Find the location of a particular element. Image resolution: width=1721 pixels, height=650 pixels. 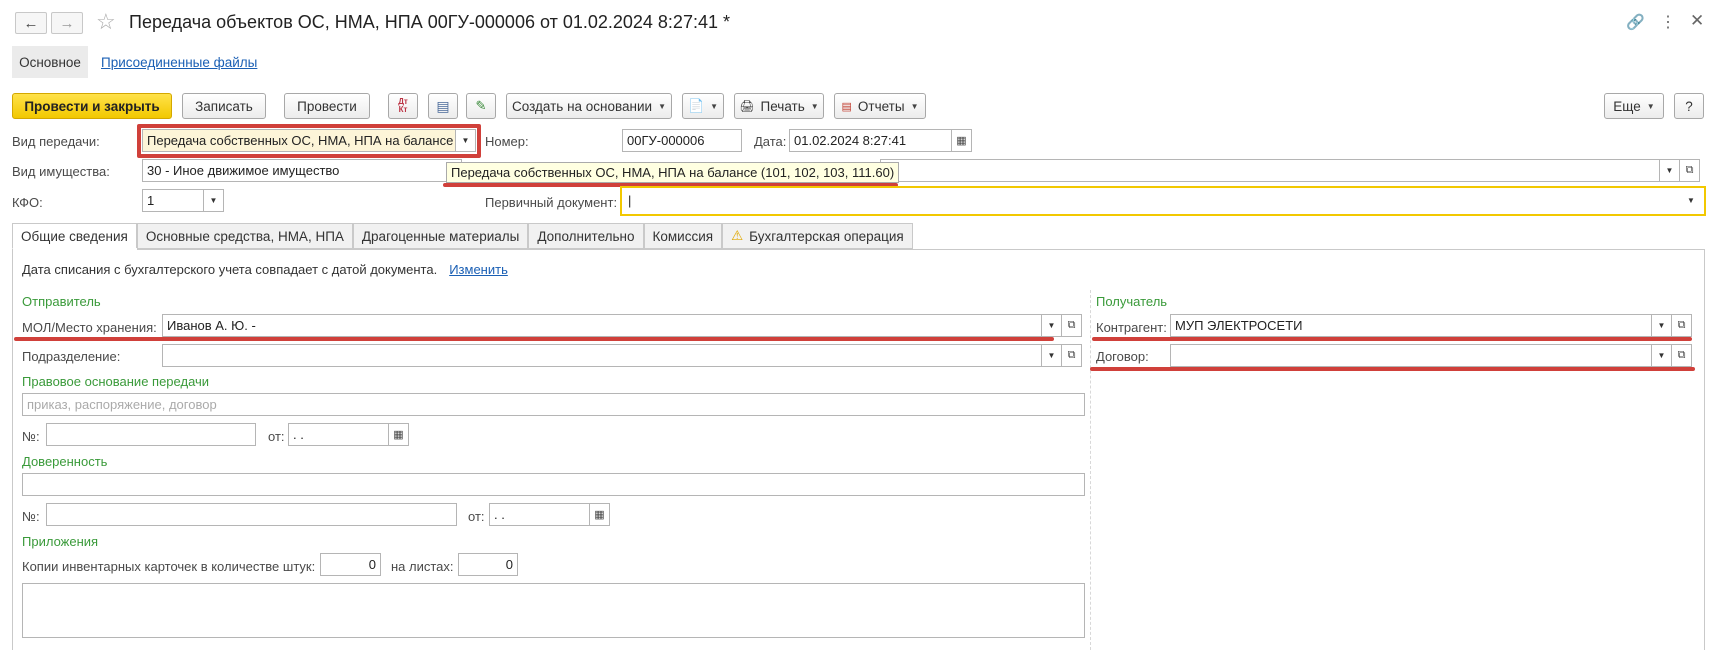

subdivision-open-button: ⧉ is located at coordinates (1072, 355).